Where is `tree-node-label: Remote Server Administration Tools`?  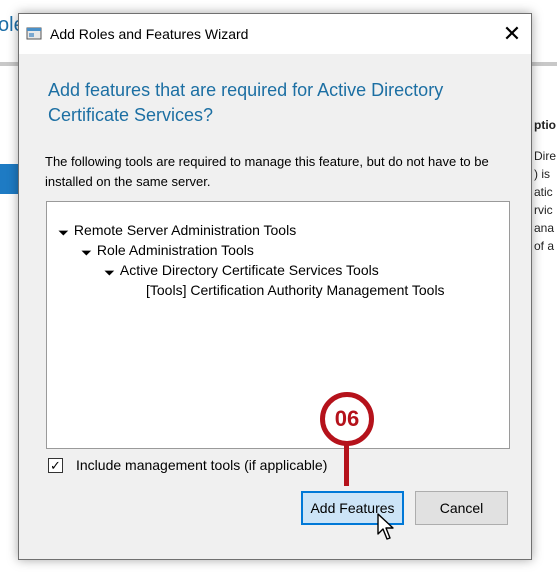 tree-node-label: Remote Server Administration Tools is located at coordinates (185, 230).